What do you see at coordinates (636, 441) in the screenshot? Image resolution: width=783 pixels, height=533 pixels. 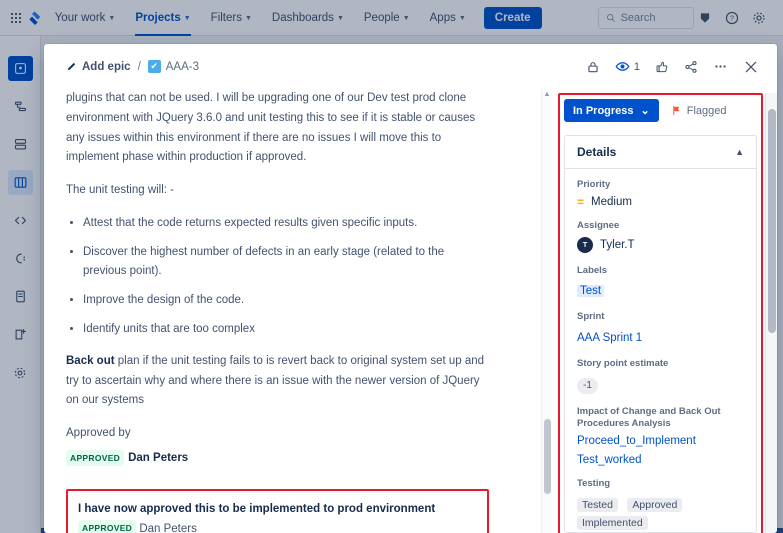 I see `impact-link: Proceed_to_Implement` at bounding box center [636, 441].